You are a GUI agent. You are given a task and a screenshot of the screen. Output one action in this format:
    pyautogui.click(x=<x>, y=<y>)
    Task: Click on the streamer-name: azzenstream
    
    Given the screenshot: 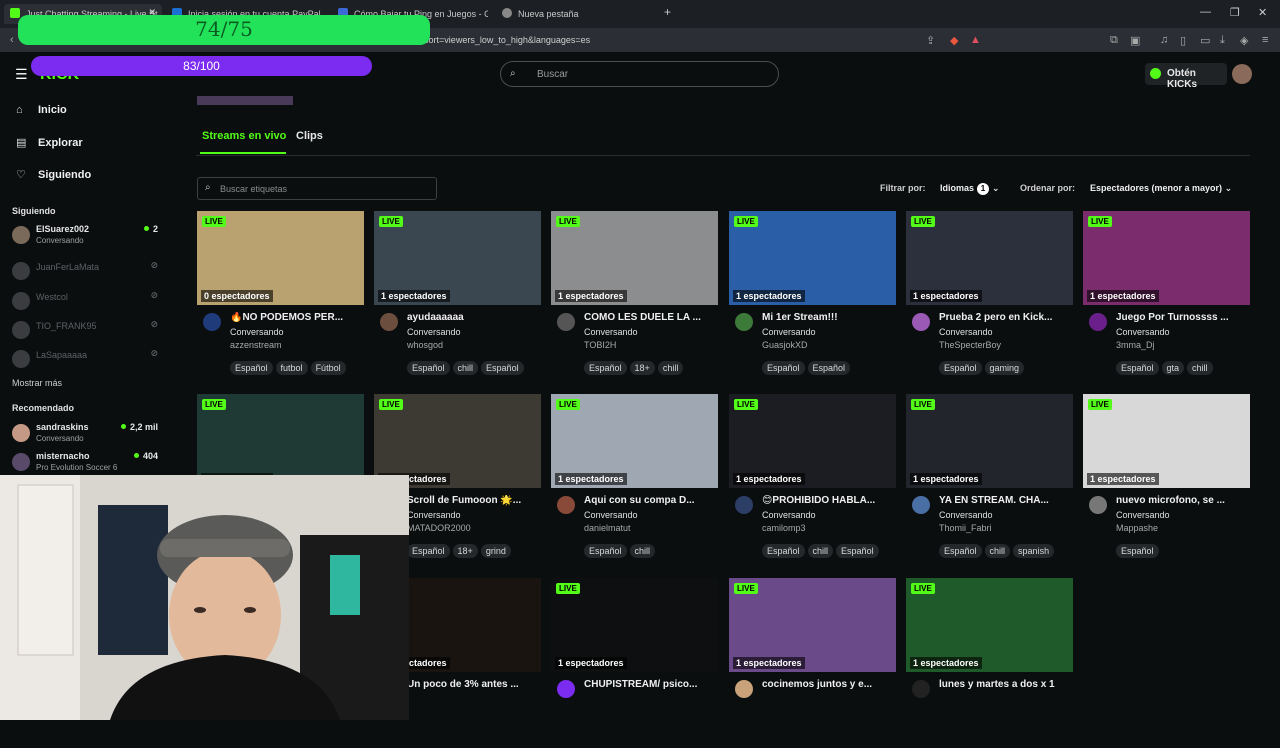 What is the action you would take?
    pyautogui.click(x=256, y=345)
    